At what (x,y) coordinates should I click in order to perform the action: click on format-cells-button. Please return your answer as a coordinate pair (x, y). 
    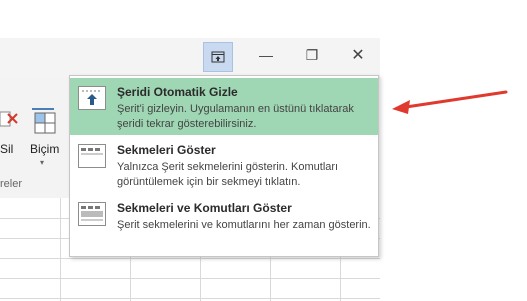
    Looking at the image, I should click on (44, 121).